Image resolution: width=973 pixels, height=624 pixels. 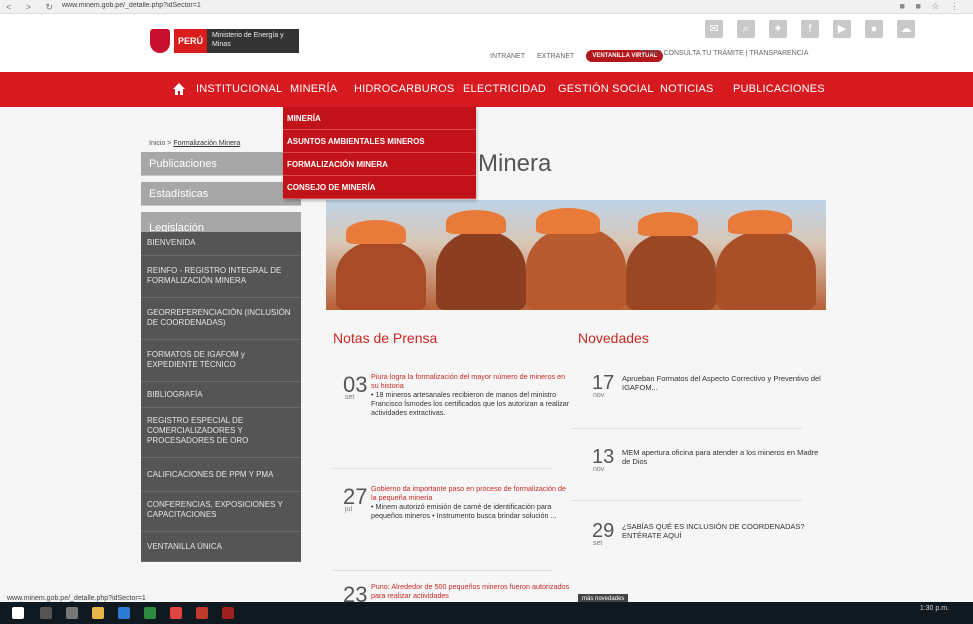 I want to click on youtube-icon: ▶, so click(x=842, y=29).